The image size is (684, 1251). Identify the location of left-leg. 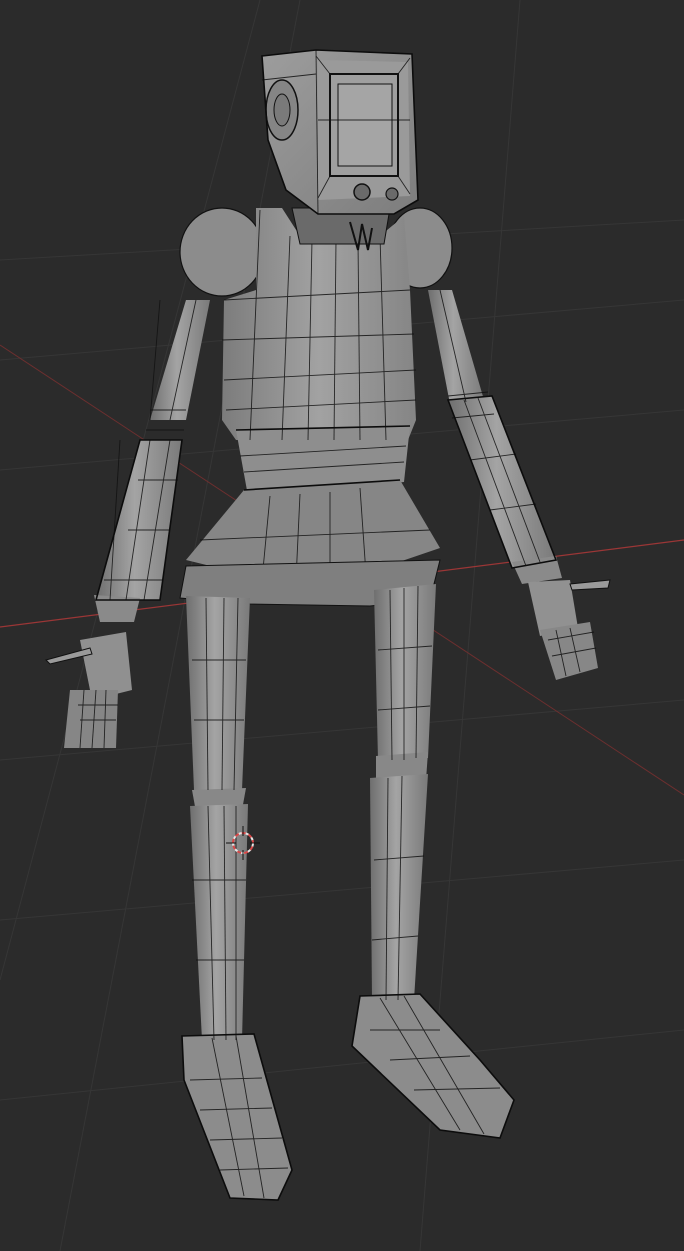
(237, 898).